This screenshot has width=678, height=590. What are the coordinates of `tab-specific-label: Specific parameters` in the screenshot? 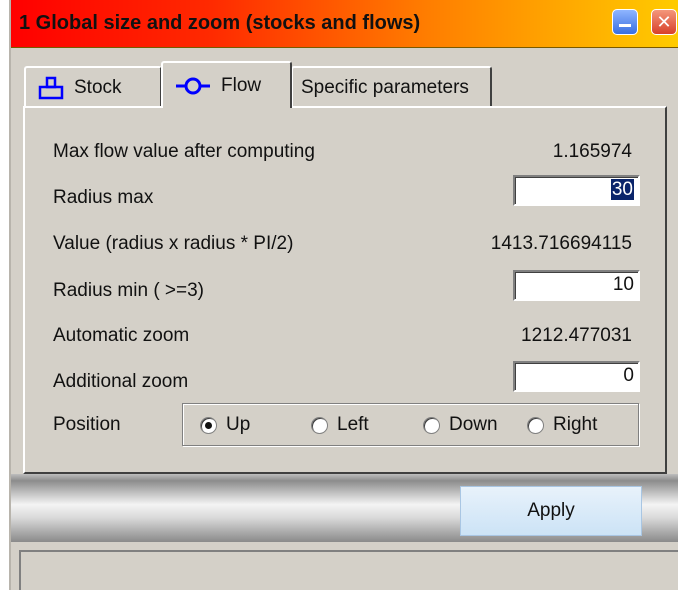 It's located at (385, 87).